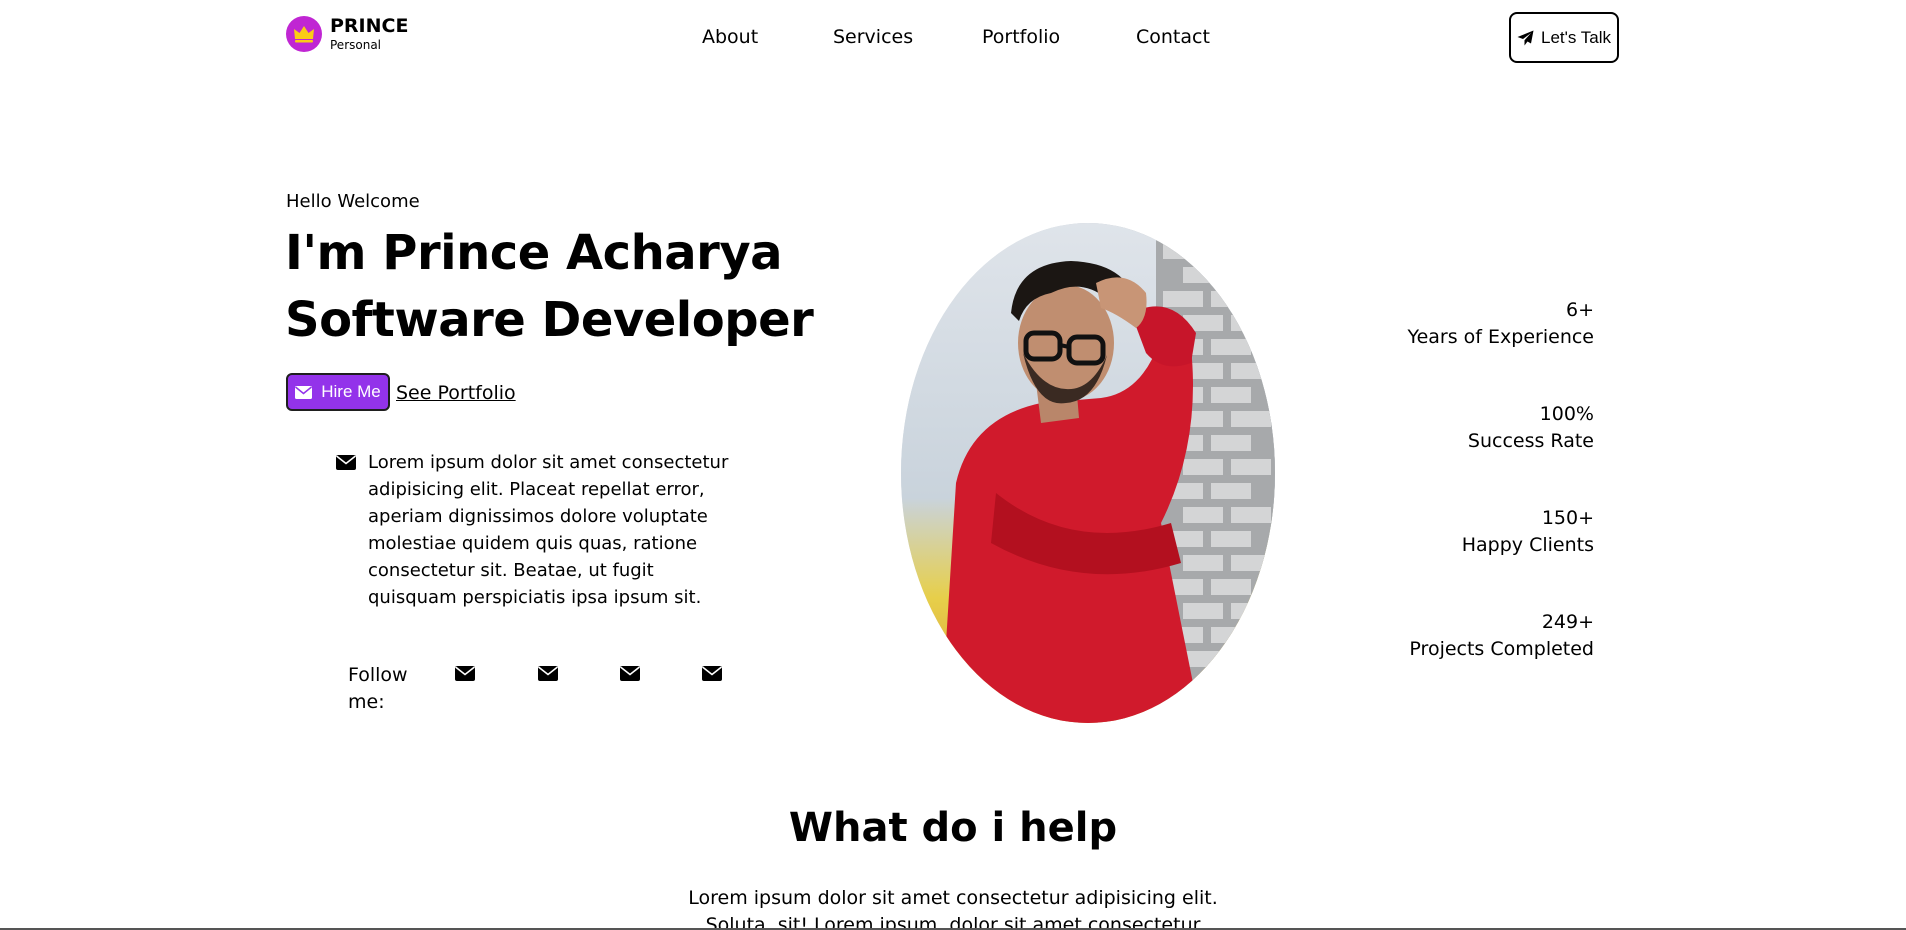  I want to click on lets-talk-label: Let's Talk, so click(1576, 37).